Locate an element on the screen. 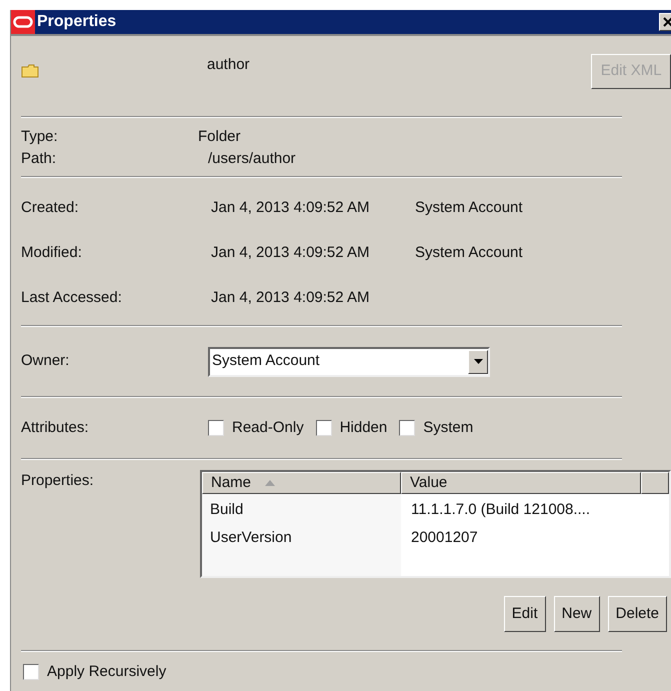 The height and width of the screenshot is (691, 671). field-label: Path: is located at coordinates (39, 158).